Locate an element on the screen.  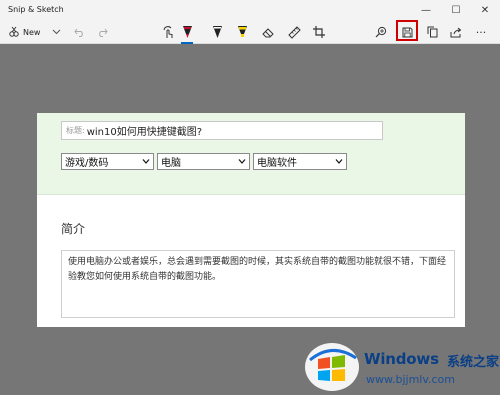
captured-select-1-value: 游戏/数码 is located at coordinates (87, 163).